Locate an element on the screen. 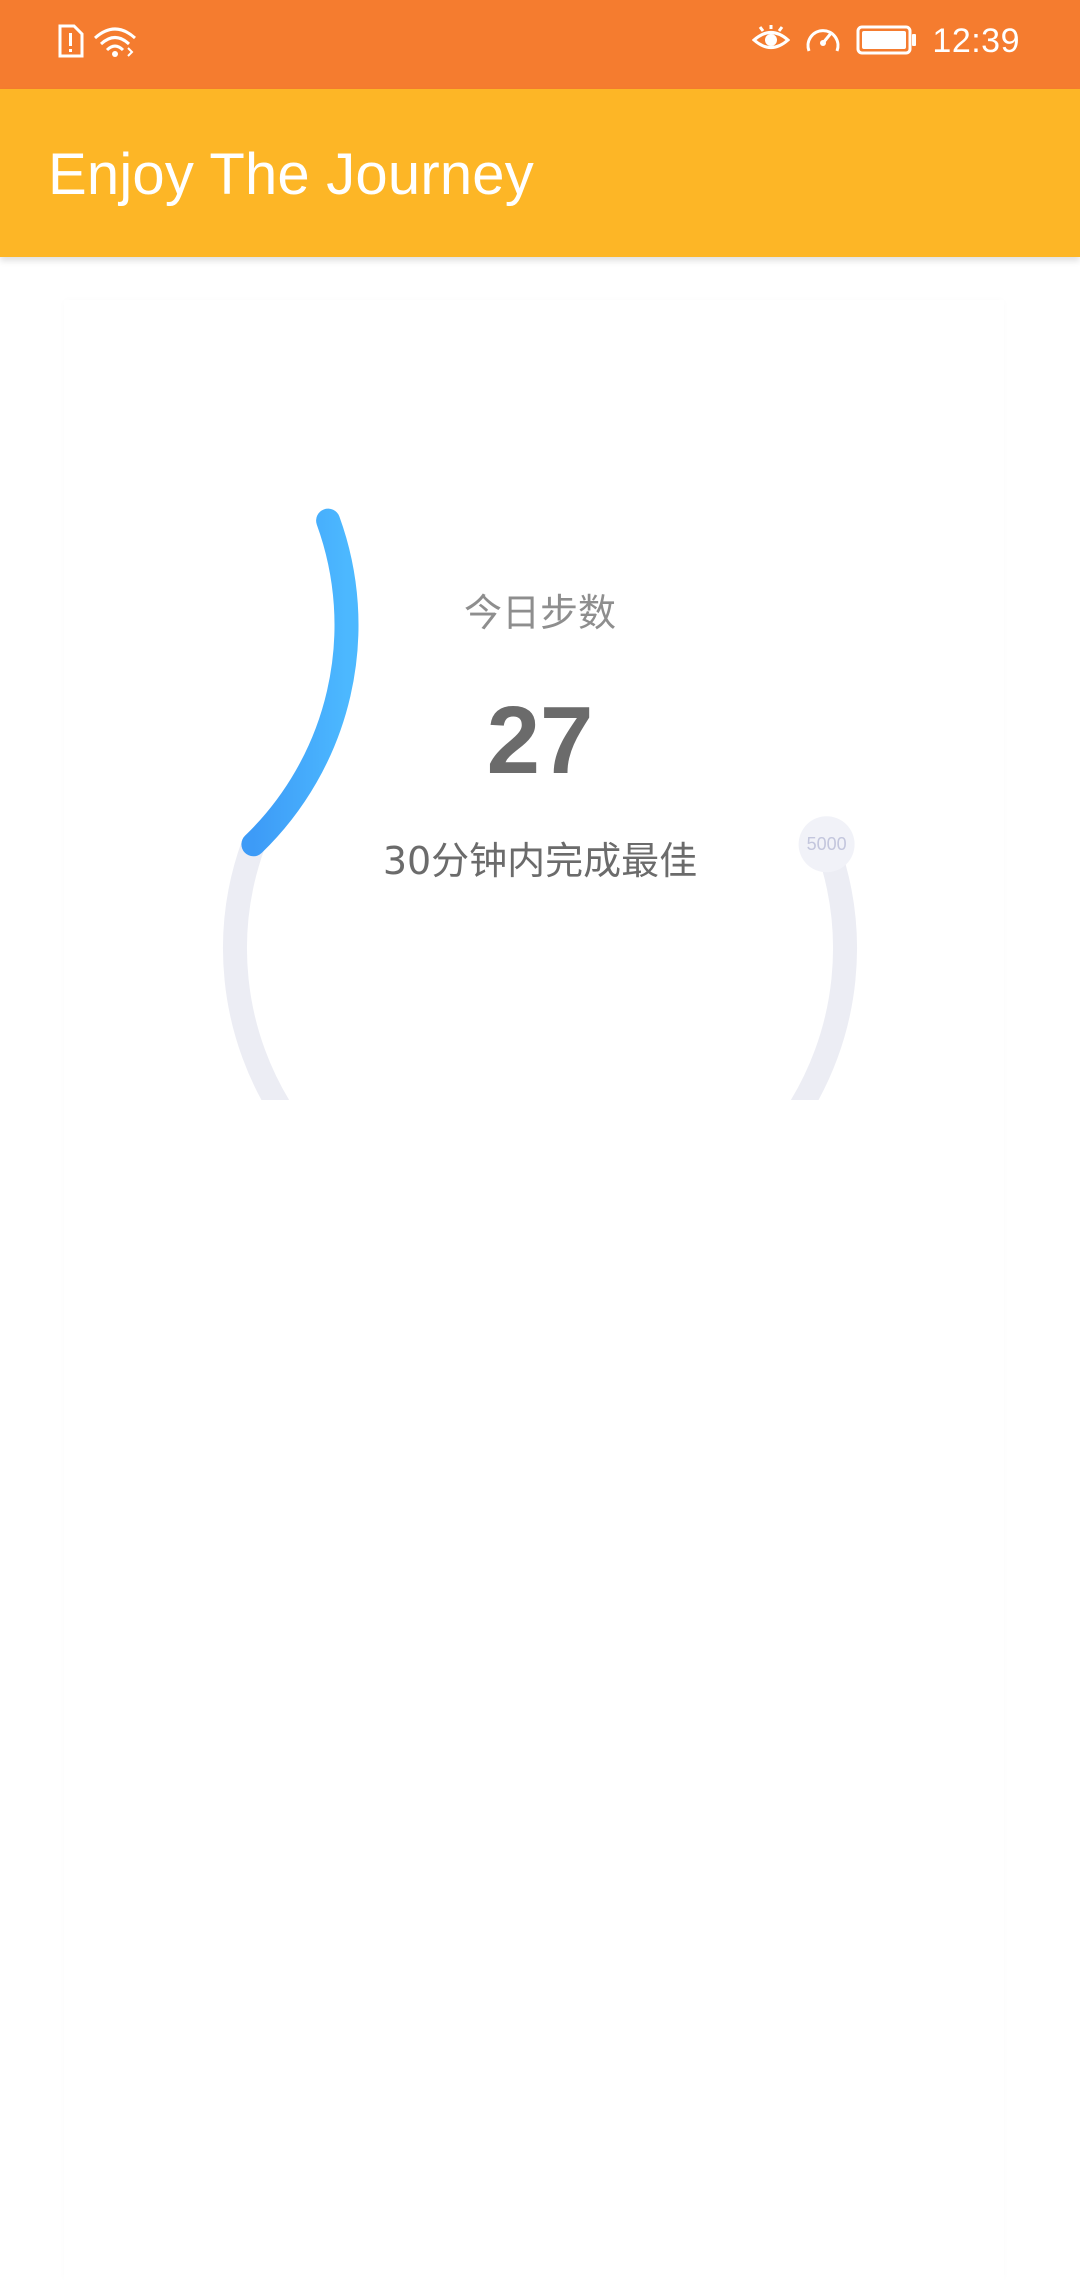 This screenshot has width=1080, height=2280. steps-count: 27 is located at coordinates (540, 740).